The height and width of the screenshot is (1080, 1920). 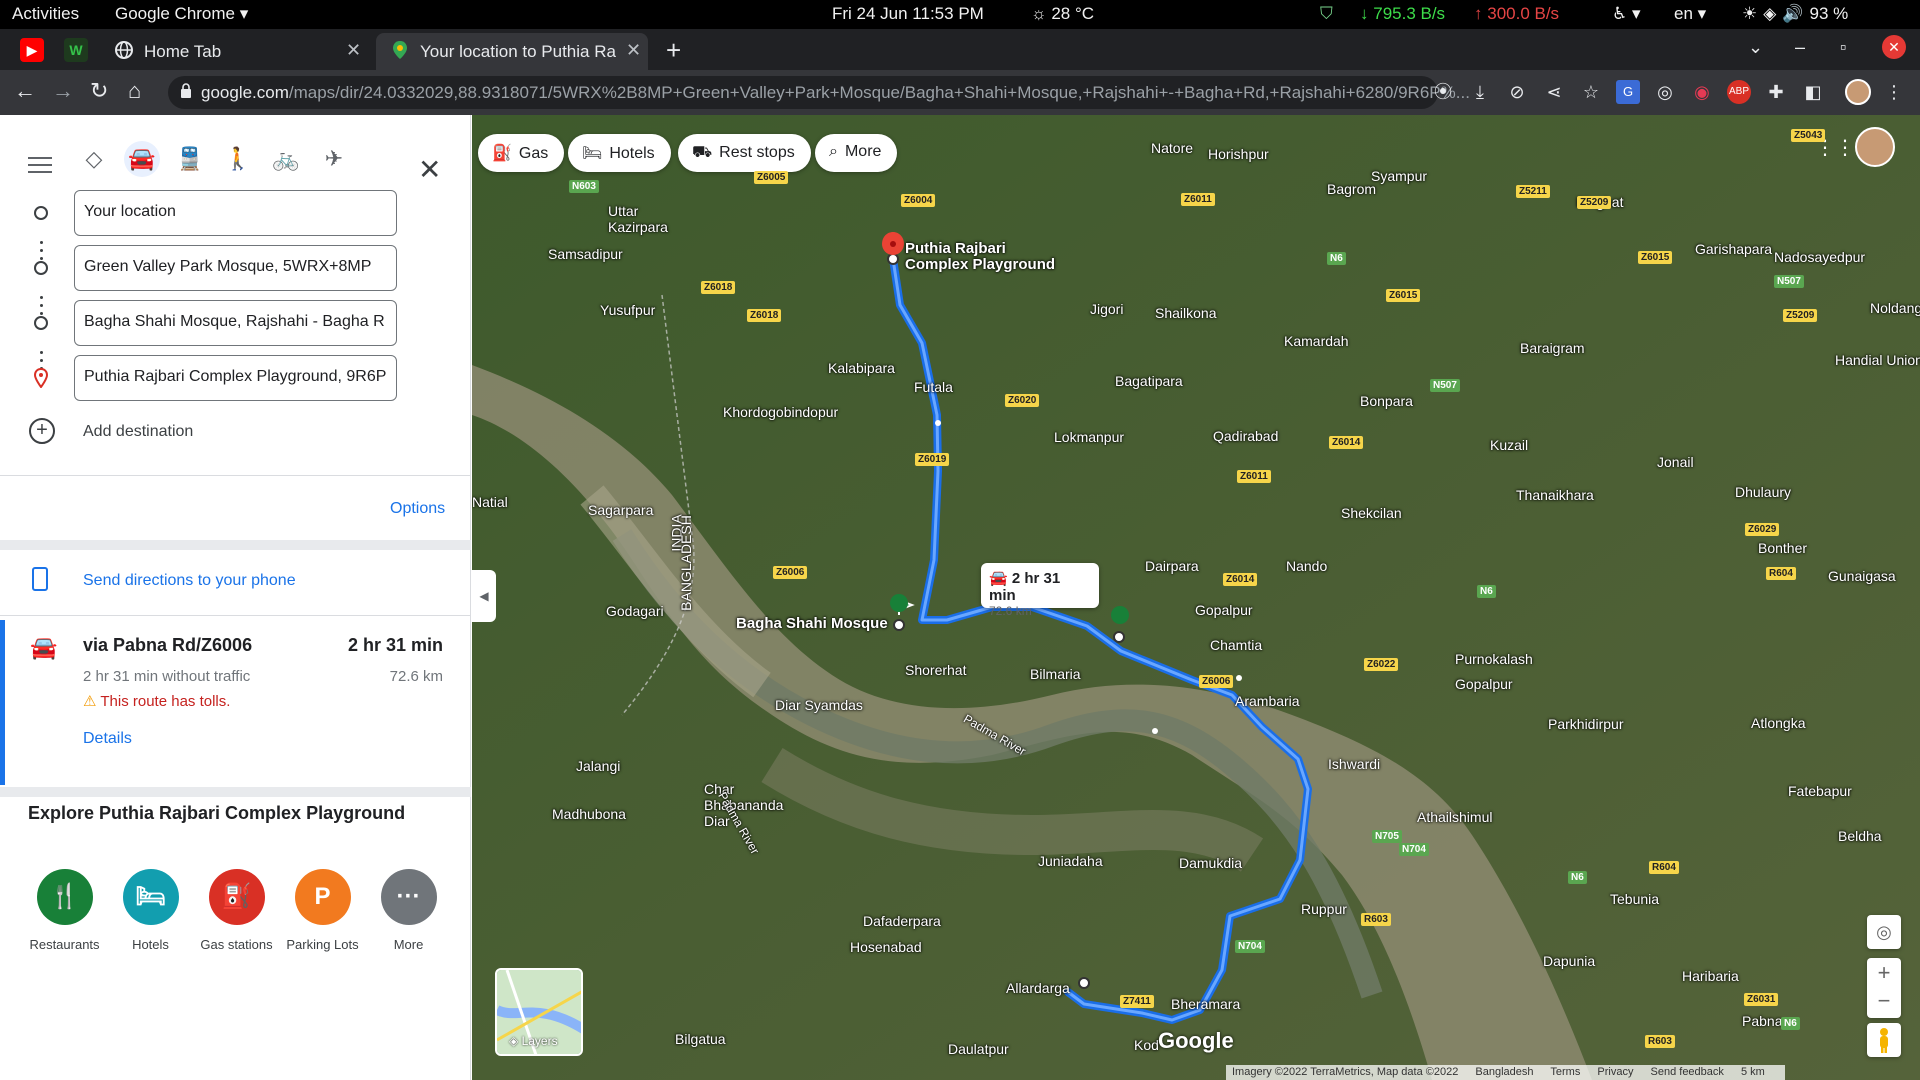 I want to click on tab-search-icon: ⌄, so click(x=1755, y=47).